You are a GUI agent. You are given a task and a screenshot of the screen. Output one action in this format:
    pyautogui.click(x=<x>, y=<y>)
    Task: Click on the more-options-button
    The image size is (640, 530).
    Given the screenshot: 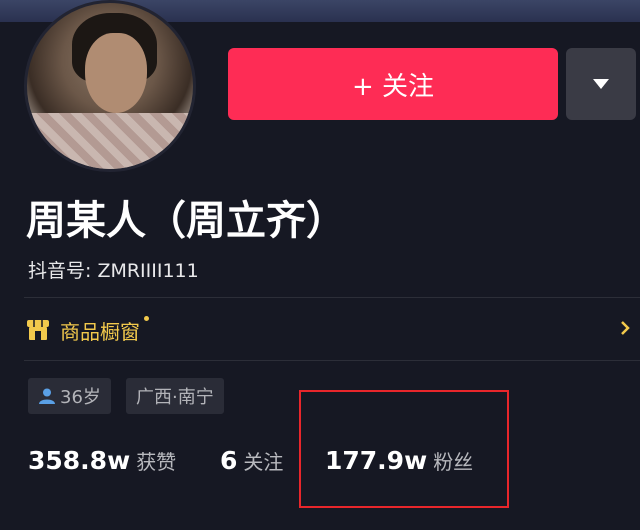 What is the action you would take?
    pyautogui.click(x=601, y=84)
    